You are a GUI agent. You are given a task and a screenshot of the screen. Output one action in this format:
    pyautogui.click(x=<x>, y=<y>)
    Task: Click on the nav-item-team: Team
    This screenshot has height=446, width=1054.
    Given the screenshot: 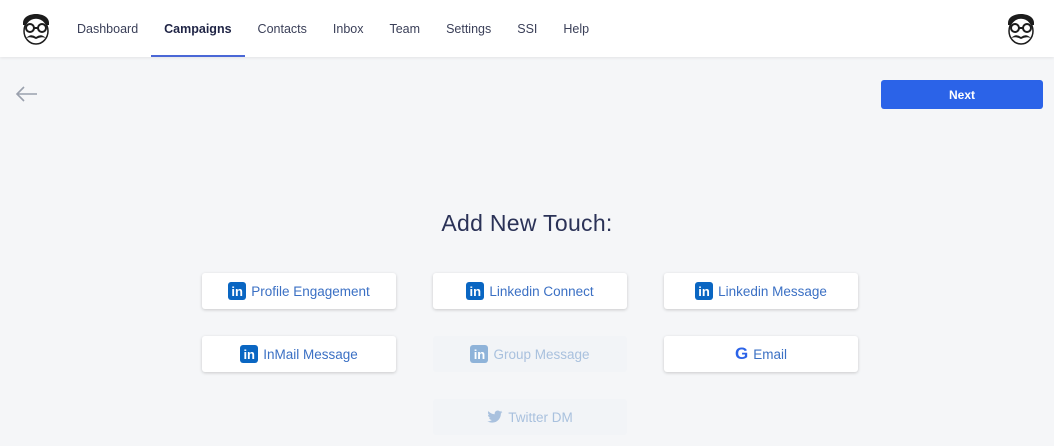 What is the action you would take?
    pyautogui.click(x=404, y=28)
    